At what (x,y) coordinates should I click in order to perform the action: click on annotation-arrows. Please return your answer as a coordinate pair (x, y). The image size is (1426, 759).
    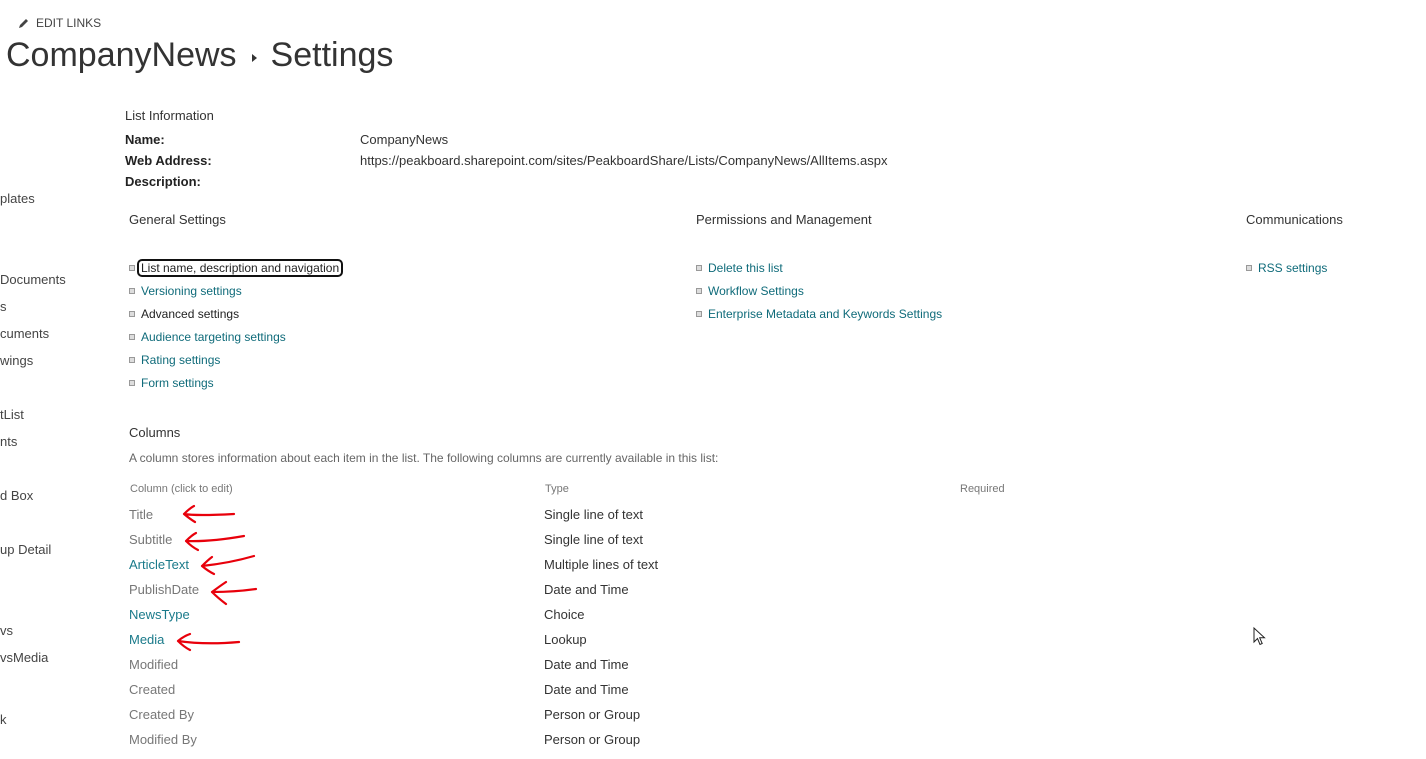
    Looking at the image, I should click on (217, 578).